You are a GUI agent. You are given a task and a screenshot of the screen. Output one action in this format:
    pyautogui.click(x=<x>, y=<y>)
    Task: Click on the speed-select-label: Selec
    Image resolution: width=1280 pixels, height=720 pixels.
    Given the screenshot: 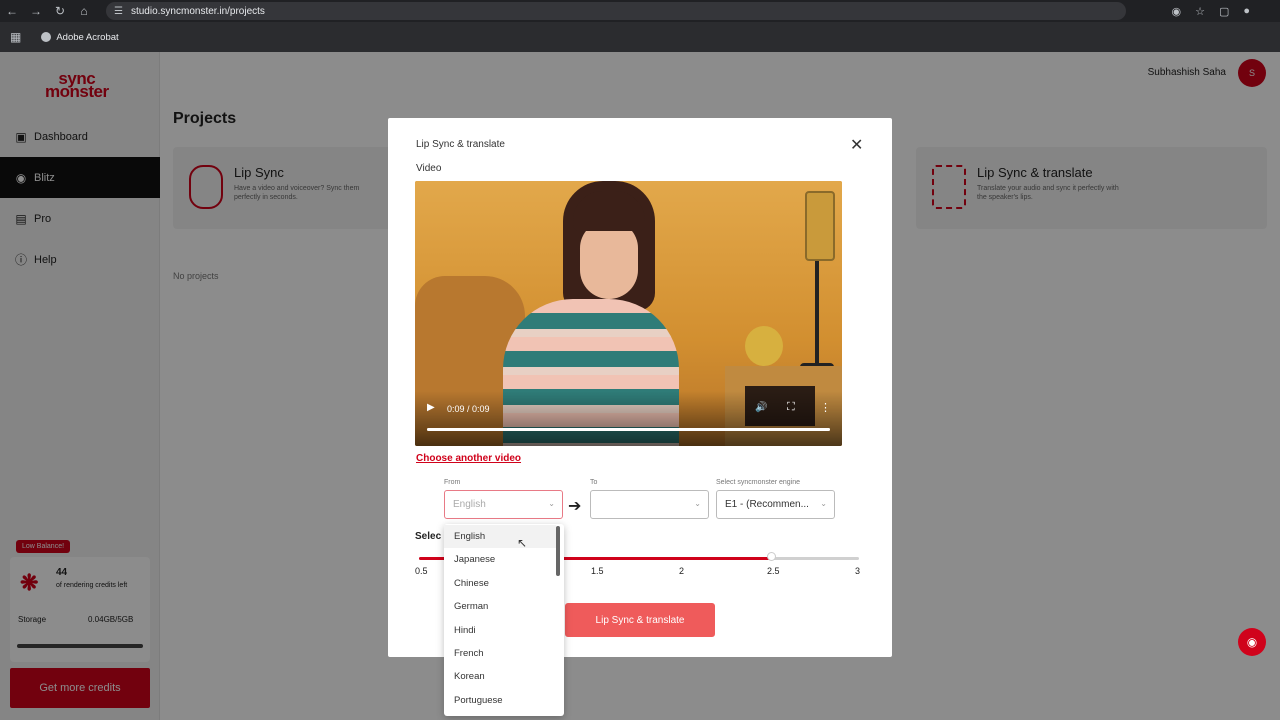 What is the action you would take?
    pyautogui.click(x=428, y=536)
    